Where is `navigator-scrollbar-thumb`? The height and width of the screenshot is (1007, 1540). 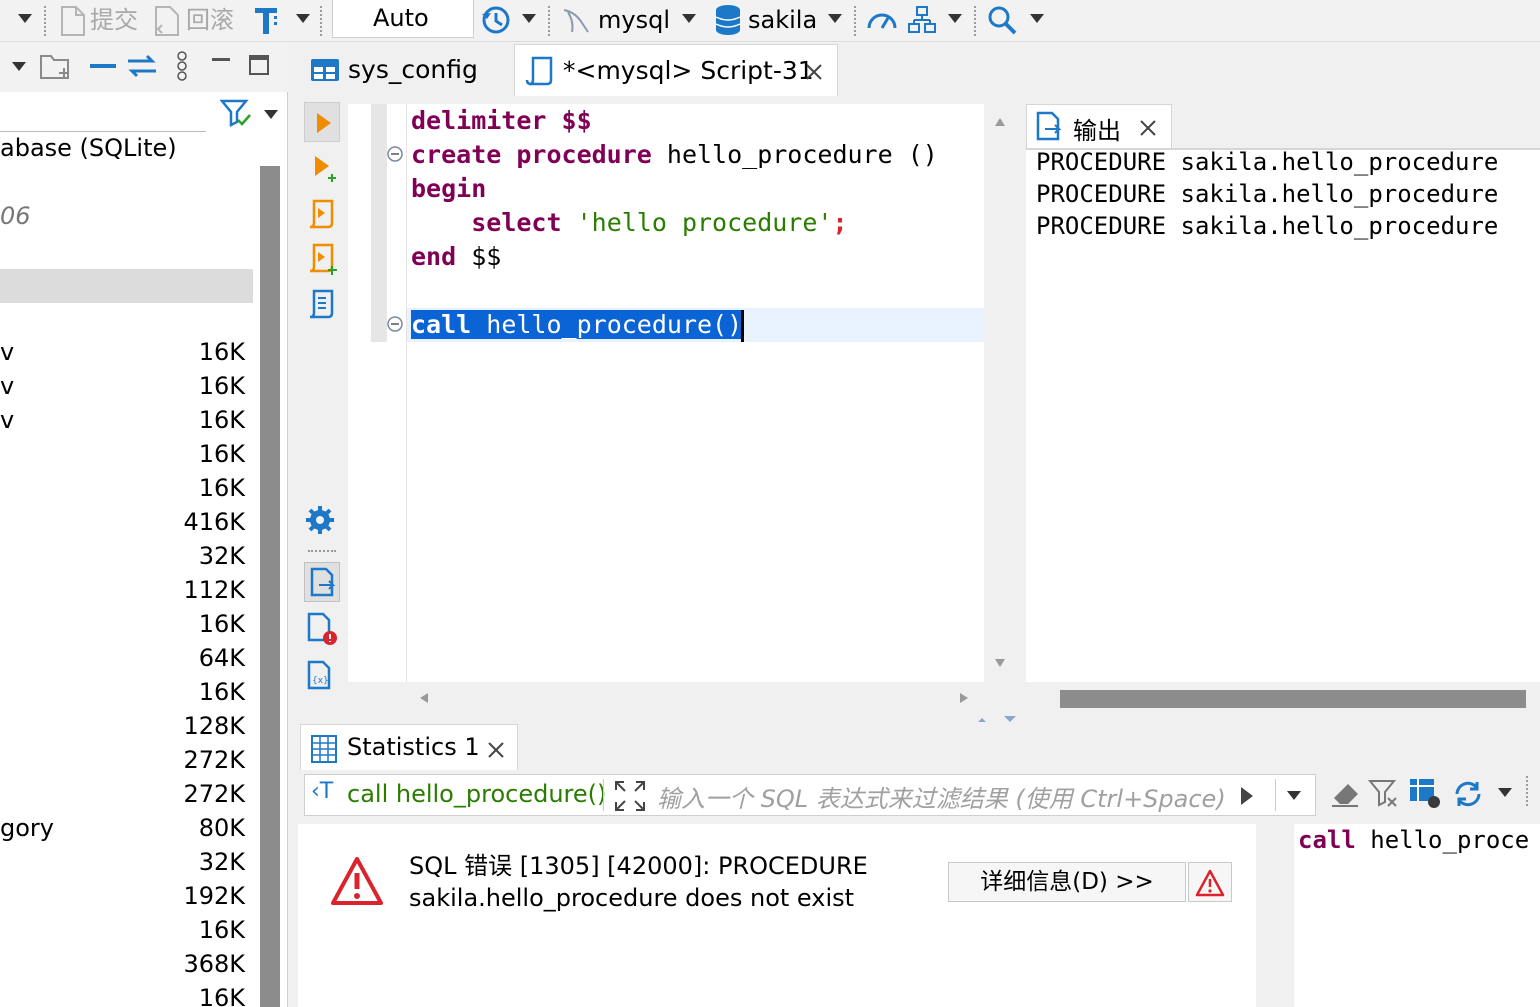
navigator-scrollbar-thumb is located at coordinates (270, 586).